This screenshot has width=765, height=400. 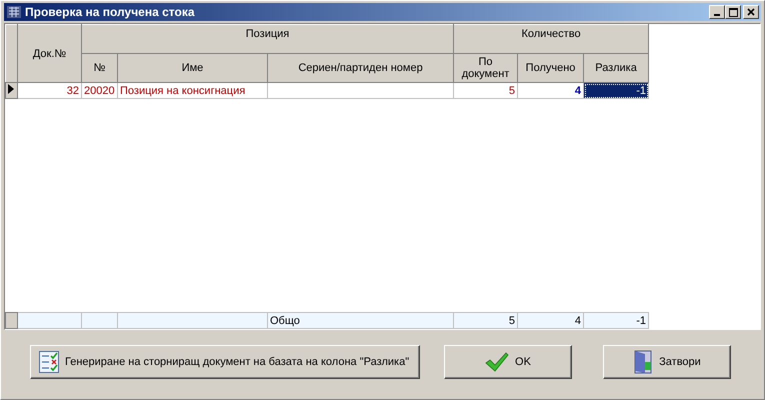 What do you see at coordinates (14, 12) in the screenshot?
I see `grid-icon` at bounding box center [14, 12].